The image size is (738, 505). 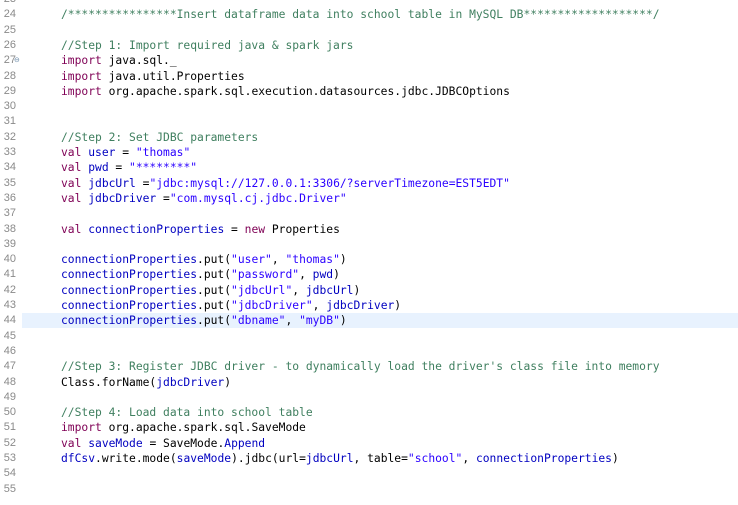 What do you see at coordinates (369, 382) in the screenshot?
I see `code-line: 48 Class.forName(jdbcDriver)` at bounding box center [369, 382].